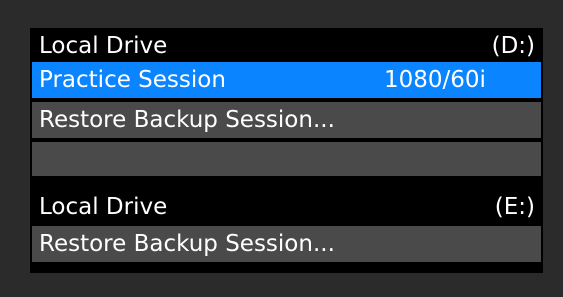  Describe the element at coordinates (514, 207) in the screenshot. I see `drive-letter: (E:)` at that location.